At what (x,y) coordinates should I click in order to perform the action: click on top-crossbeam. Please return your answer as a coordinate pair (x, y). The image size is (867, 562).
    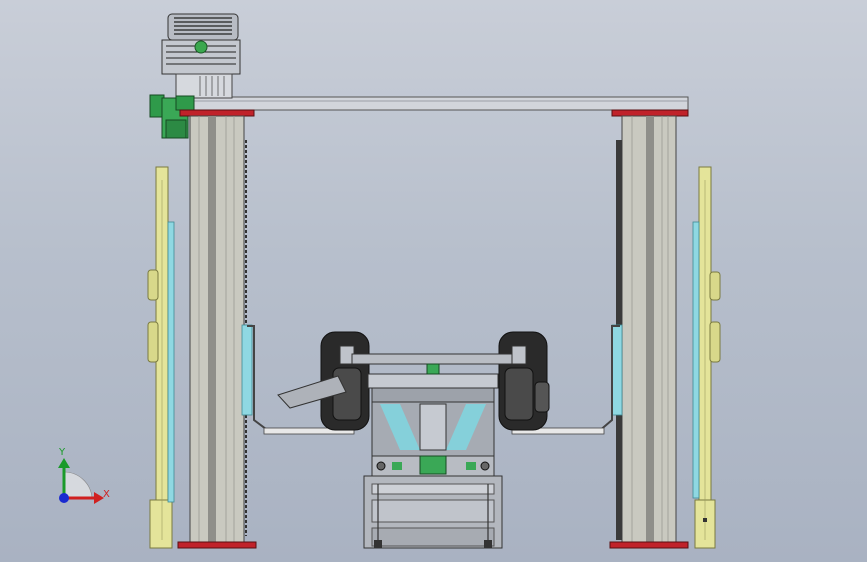
    Looking at the image, I should click on (432, 103).